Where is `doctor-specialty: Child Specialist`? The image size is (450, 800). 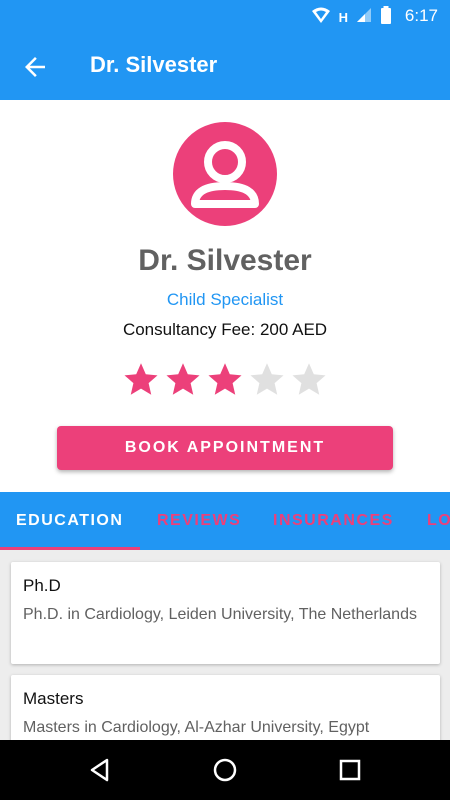
doctor-specialty: Child Specialist is located at coordinates (225, 299).